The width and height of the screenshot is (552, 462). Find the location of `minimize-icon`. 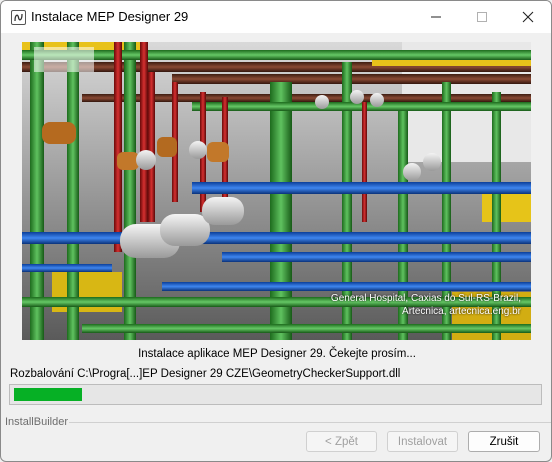

minimize-icon is located at coordinates (436, 17).